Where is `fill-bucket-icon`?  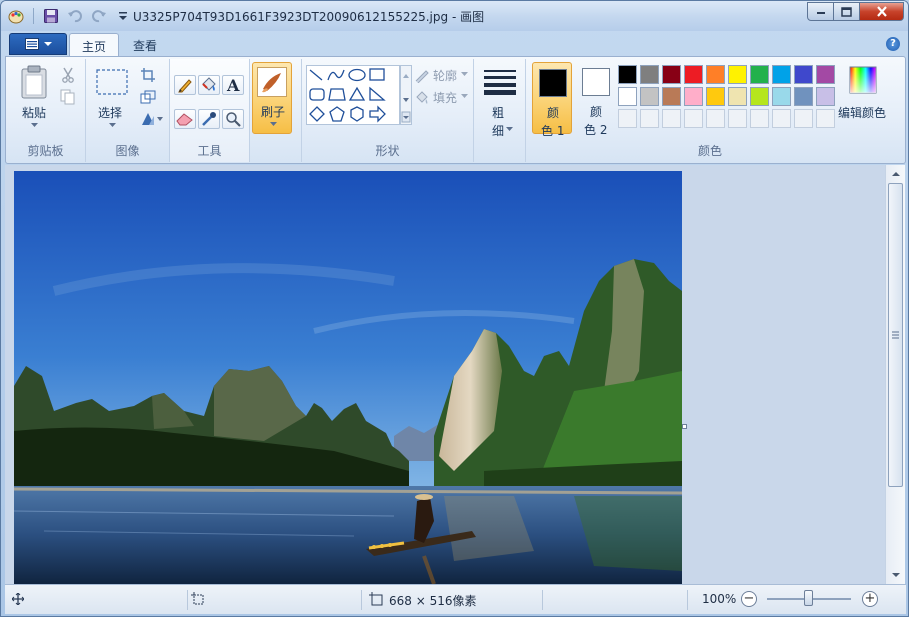
fill-bucket-icon is located at coordinates (209, 85).